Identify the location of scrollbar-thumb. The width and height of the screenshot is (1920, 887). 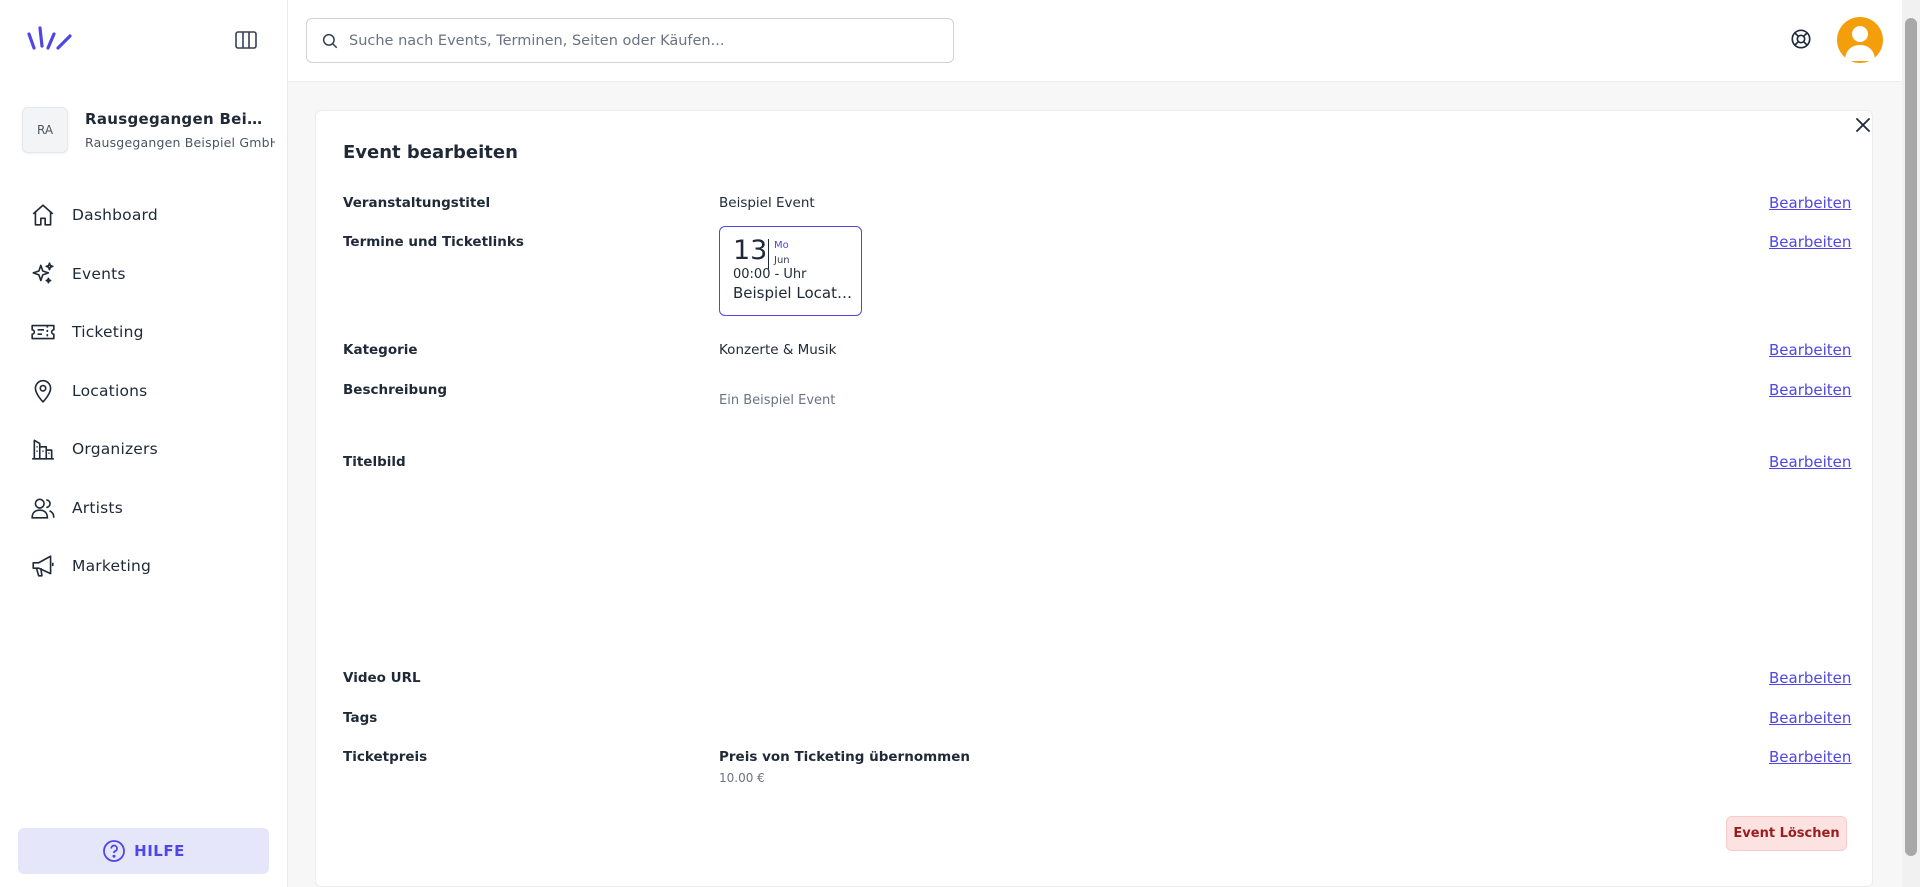
(1911, 437).